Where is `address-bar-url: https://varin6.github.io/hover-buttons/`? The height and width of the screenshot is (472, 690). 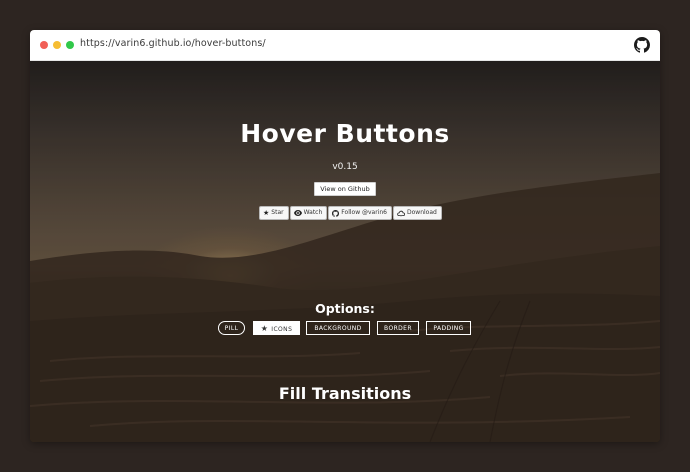
address-bar-url: https://varin6.github.io/hover-buttons/ is located at coordinates (173, 43).